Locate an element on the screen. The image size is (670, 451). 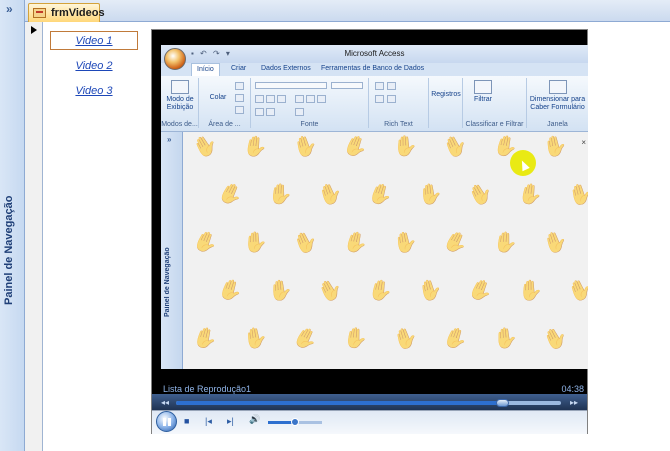
embedded-nav-pane: » Painel de Navegação is located at coordinates (172, 250).